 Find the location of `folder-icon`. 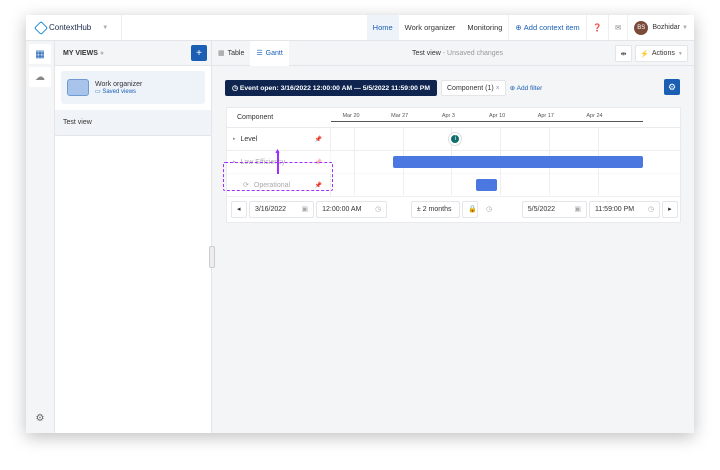

folder-icon is located at coordinates (78, 87).